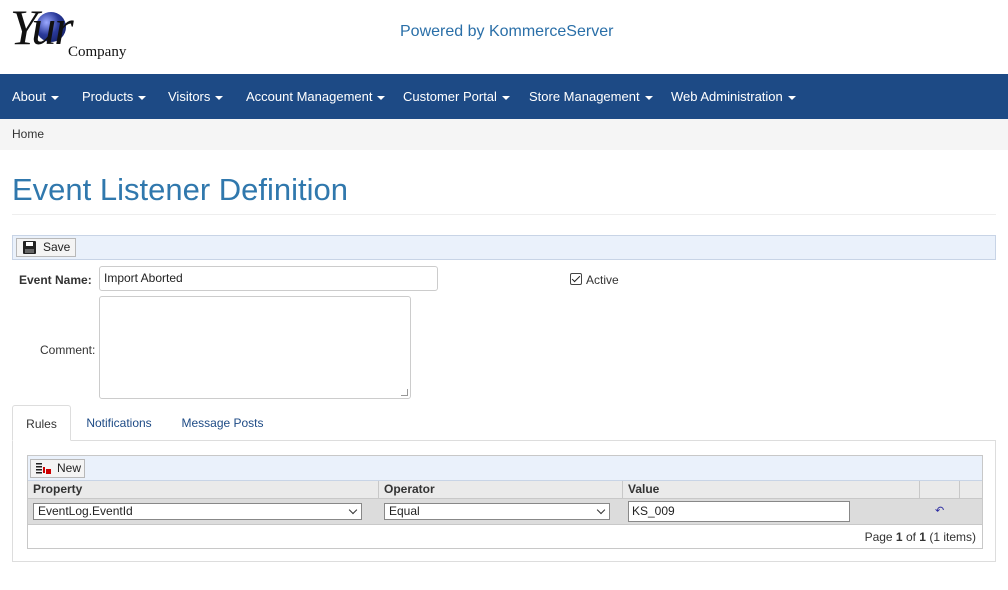  What do you see at coordinates (971, 490) in the screenshot?
I see `column-header-extra` at bounding box center [971, 490].